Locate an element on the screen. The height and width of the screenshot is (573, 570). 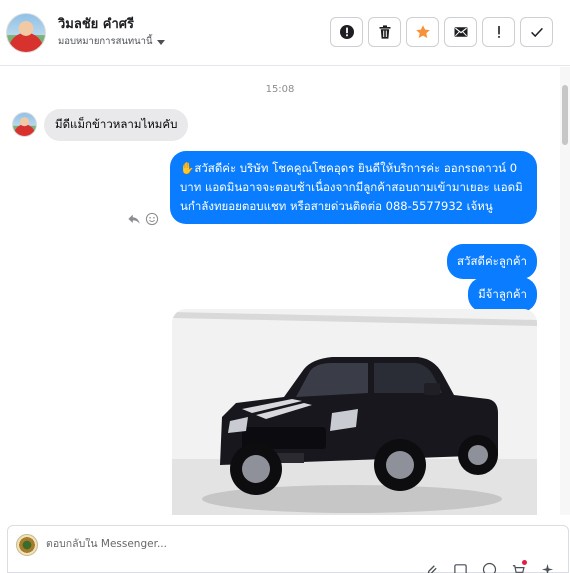
reply-composer is located at coordinates (288, 549).